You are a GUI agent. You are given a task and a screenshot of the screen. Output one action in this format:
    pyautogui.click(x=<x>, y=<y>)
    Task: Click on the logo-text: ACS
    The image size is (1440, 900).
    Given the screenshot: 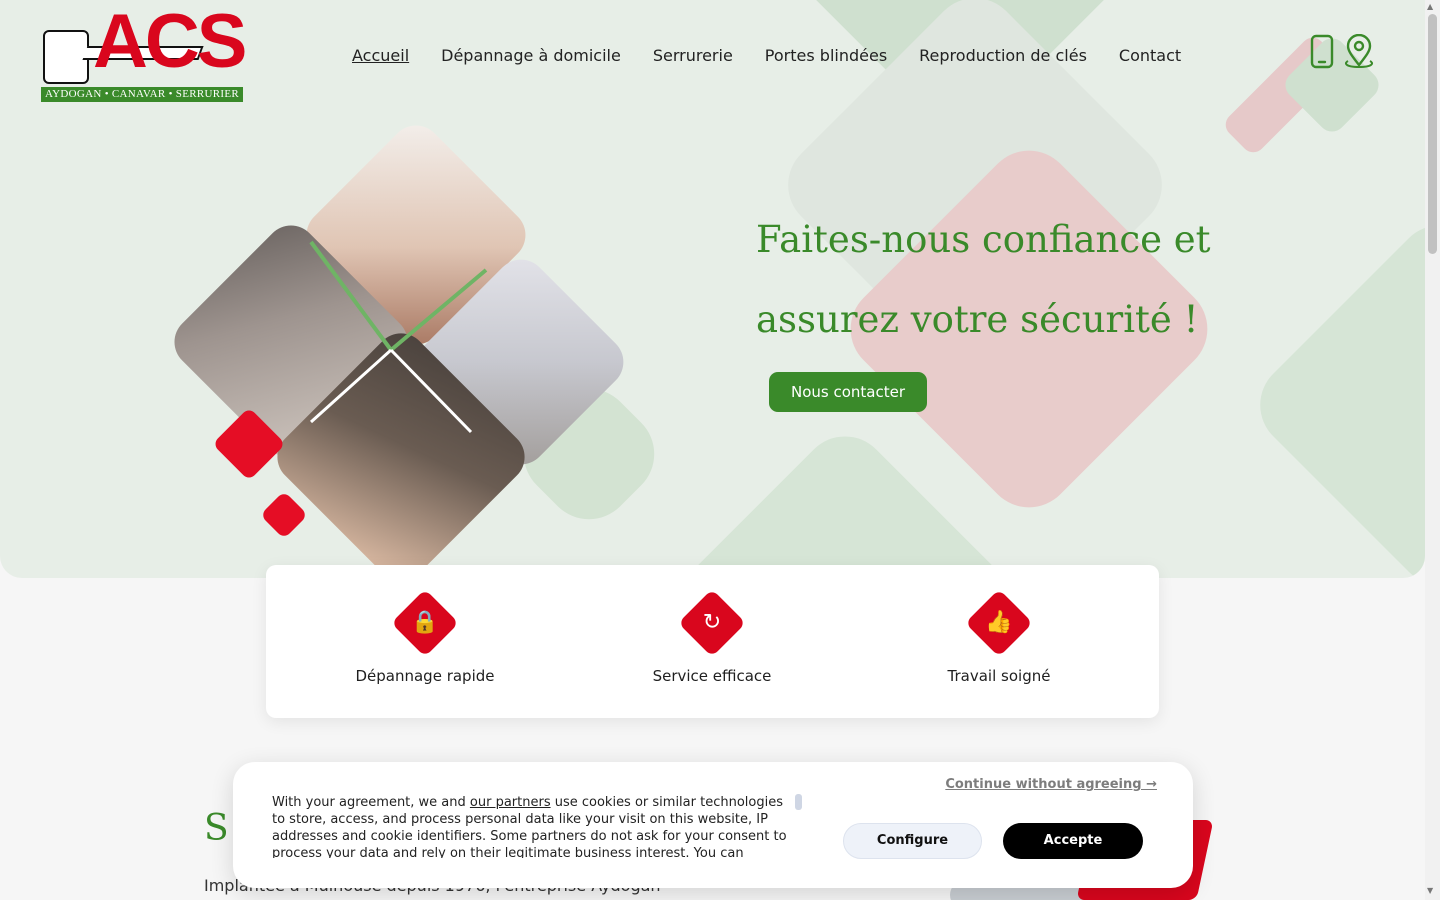 What is the action you would take?
    pyautogui.click(x=170, y=42)
    